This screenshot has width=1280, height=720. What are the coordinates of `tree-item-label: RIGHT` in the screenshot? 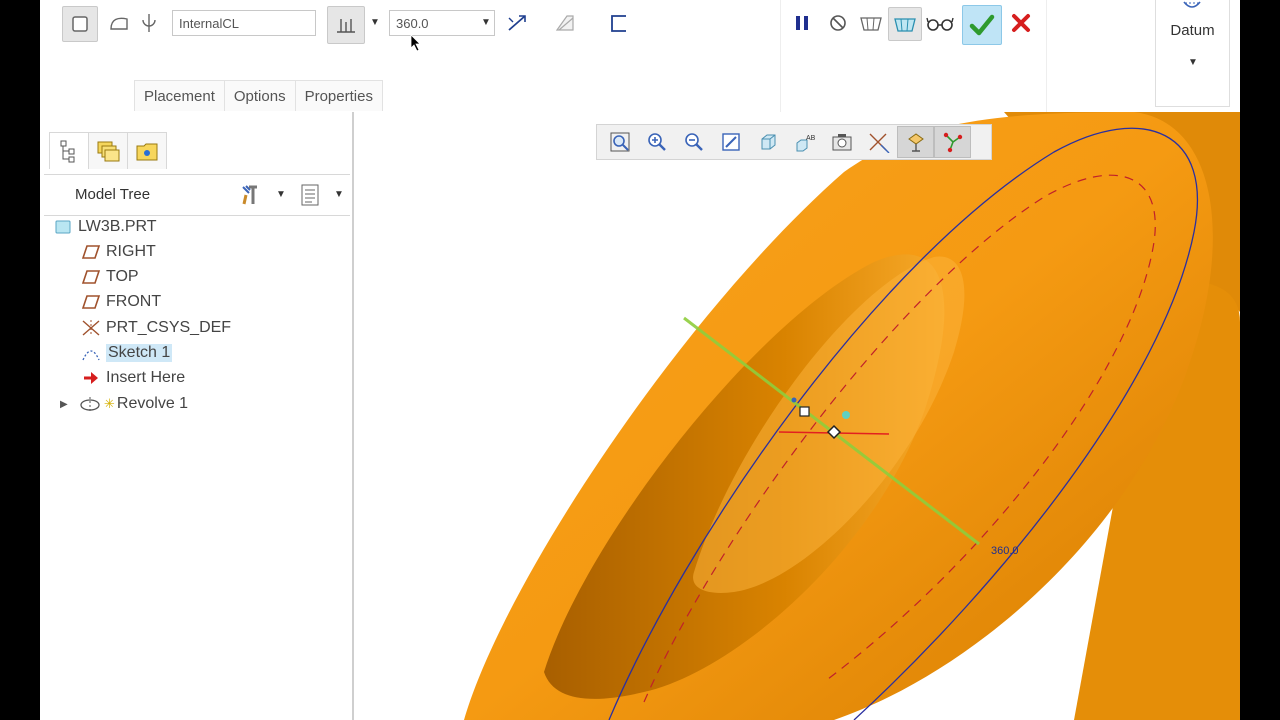 It's located at (131, 251).